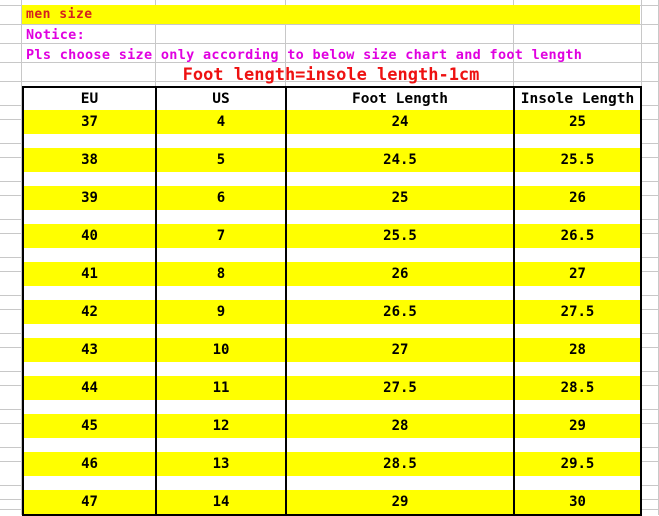  I want to click on table-row: 44 11 27.5 28.5, so click(332, 388).